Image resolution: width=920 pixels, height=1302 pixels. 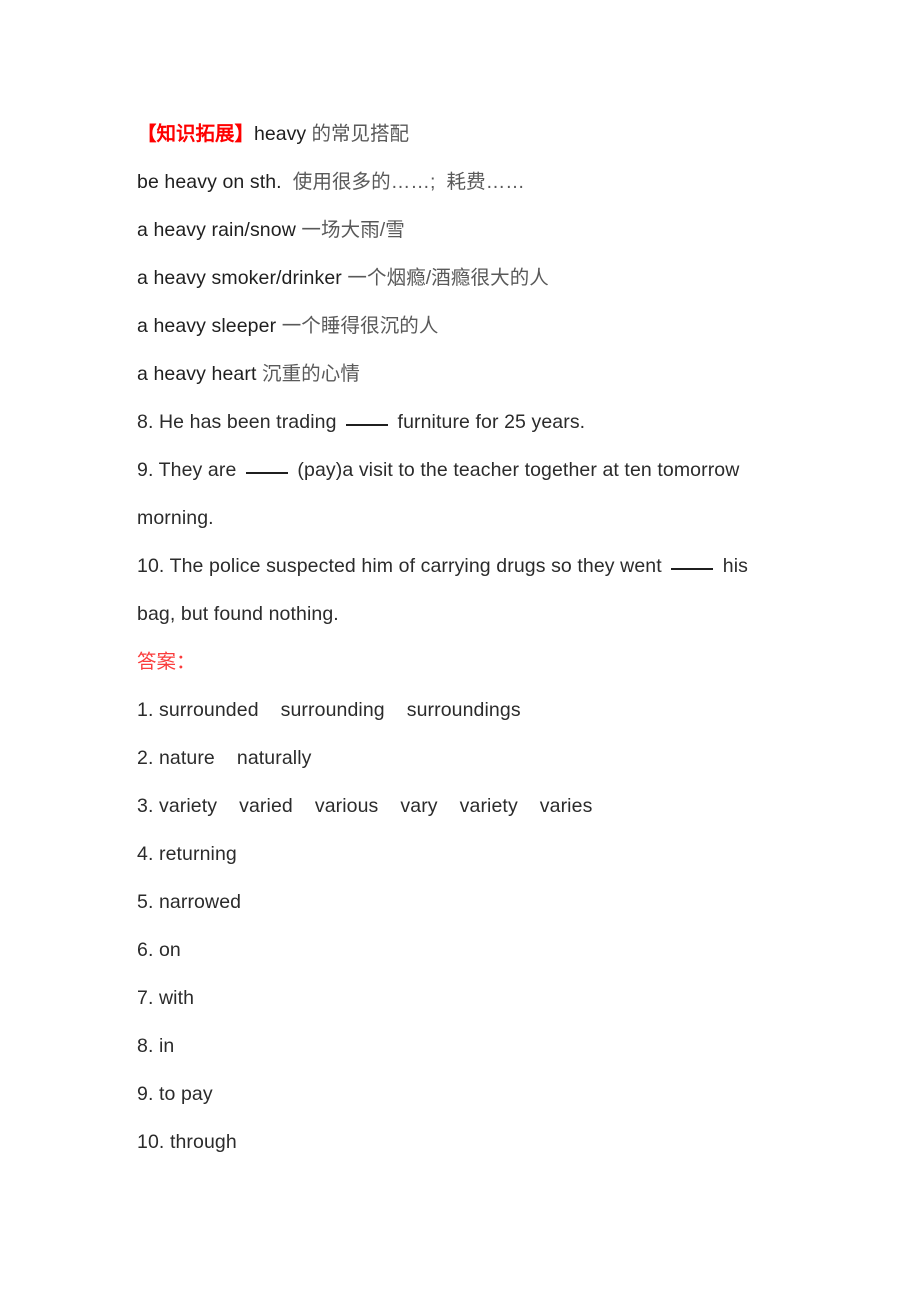 I want to click on knowledge-note-title-zh: 的常见搭配, so click(x=358, y=134).